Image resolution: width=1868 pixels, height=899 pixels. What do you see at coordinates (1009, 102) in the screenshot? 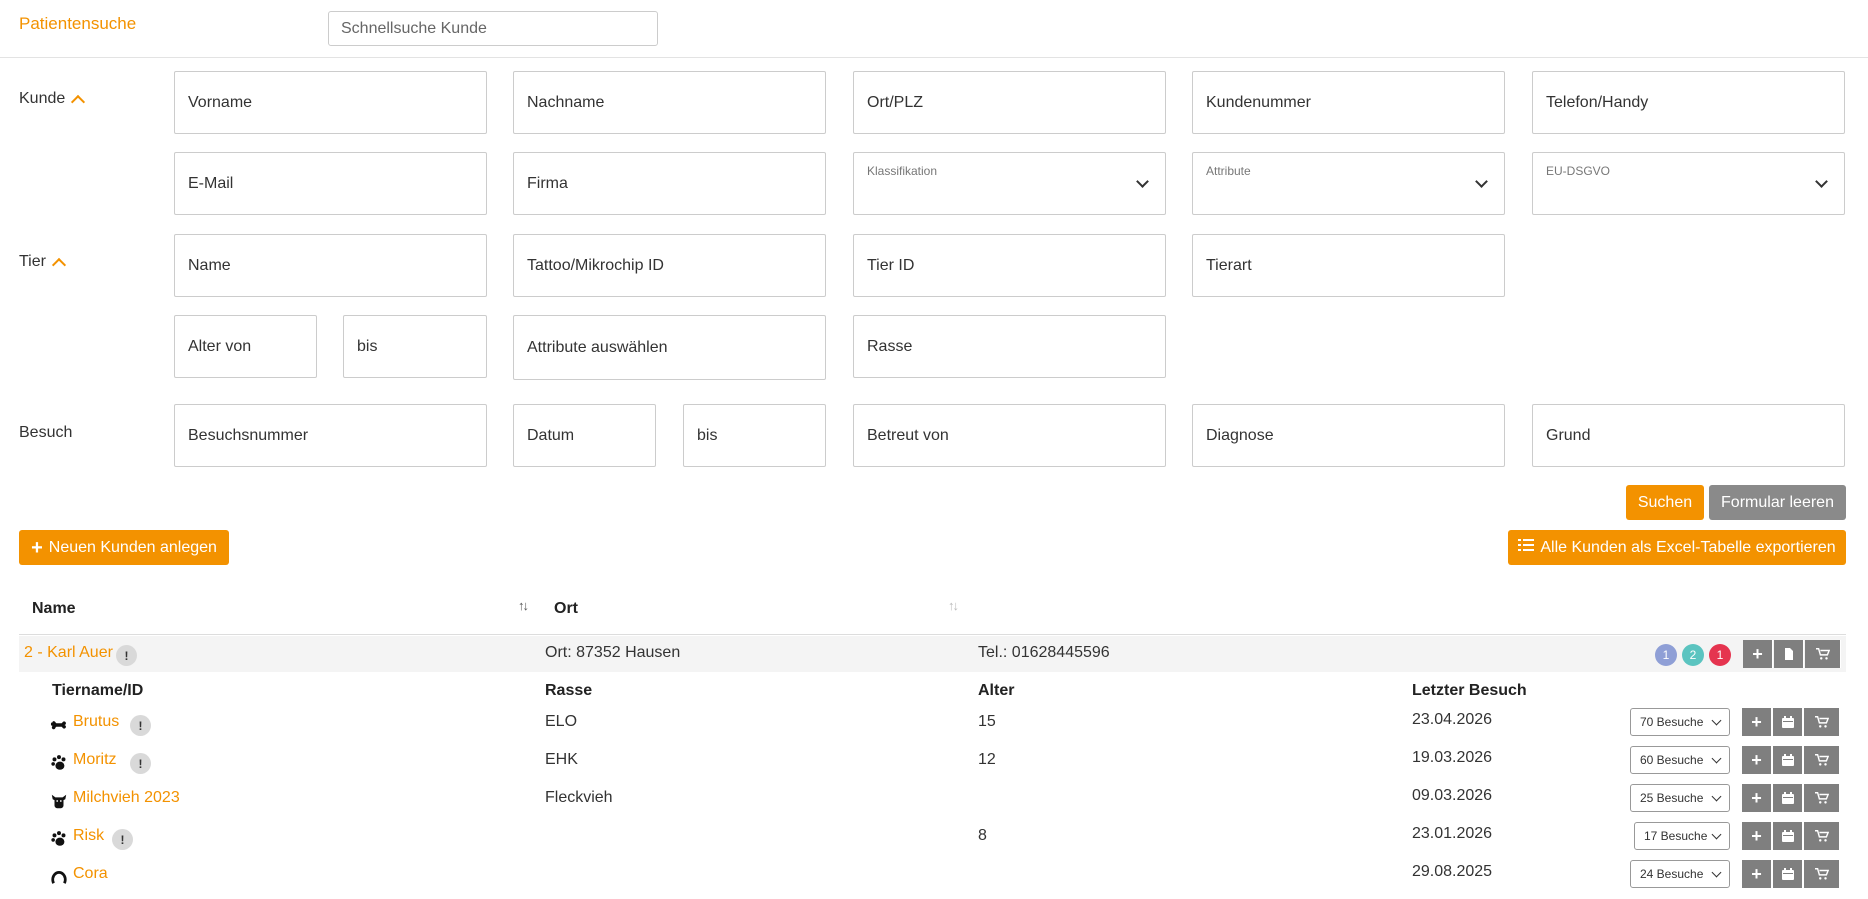
I see `ort-plz-field` at bounding box center [1009, 102].